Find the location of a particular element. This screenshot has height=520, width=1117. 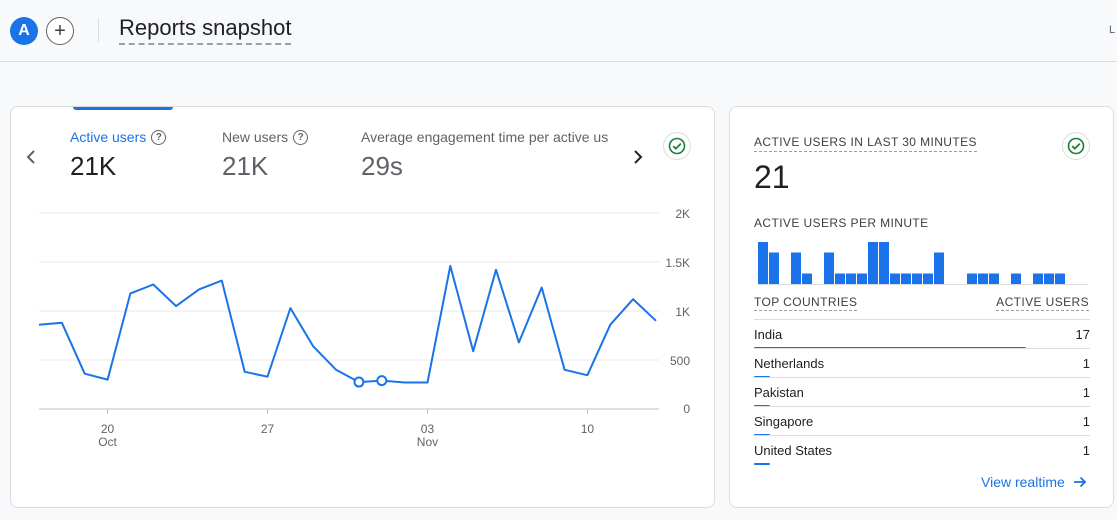

x-tick-month-label: Oct is located at coordinates (107, 442).